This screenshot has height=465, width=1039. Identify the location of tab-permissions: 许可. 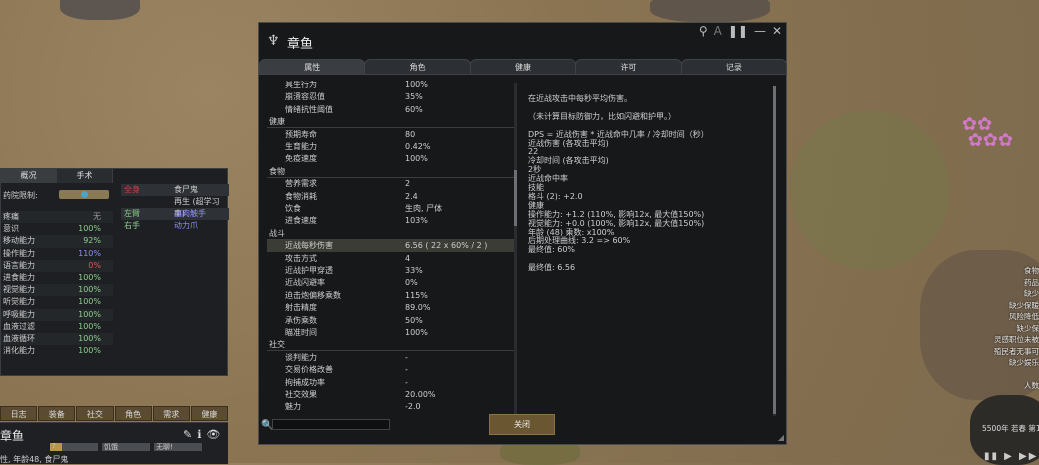
(628, 67).